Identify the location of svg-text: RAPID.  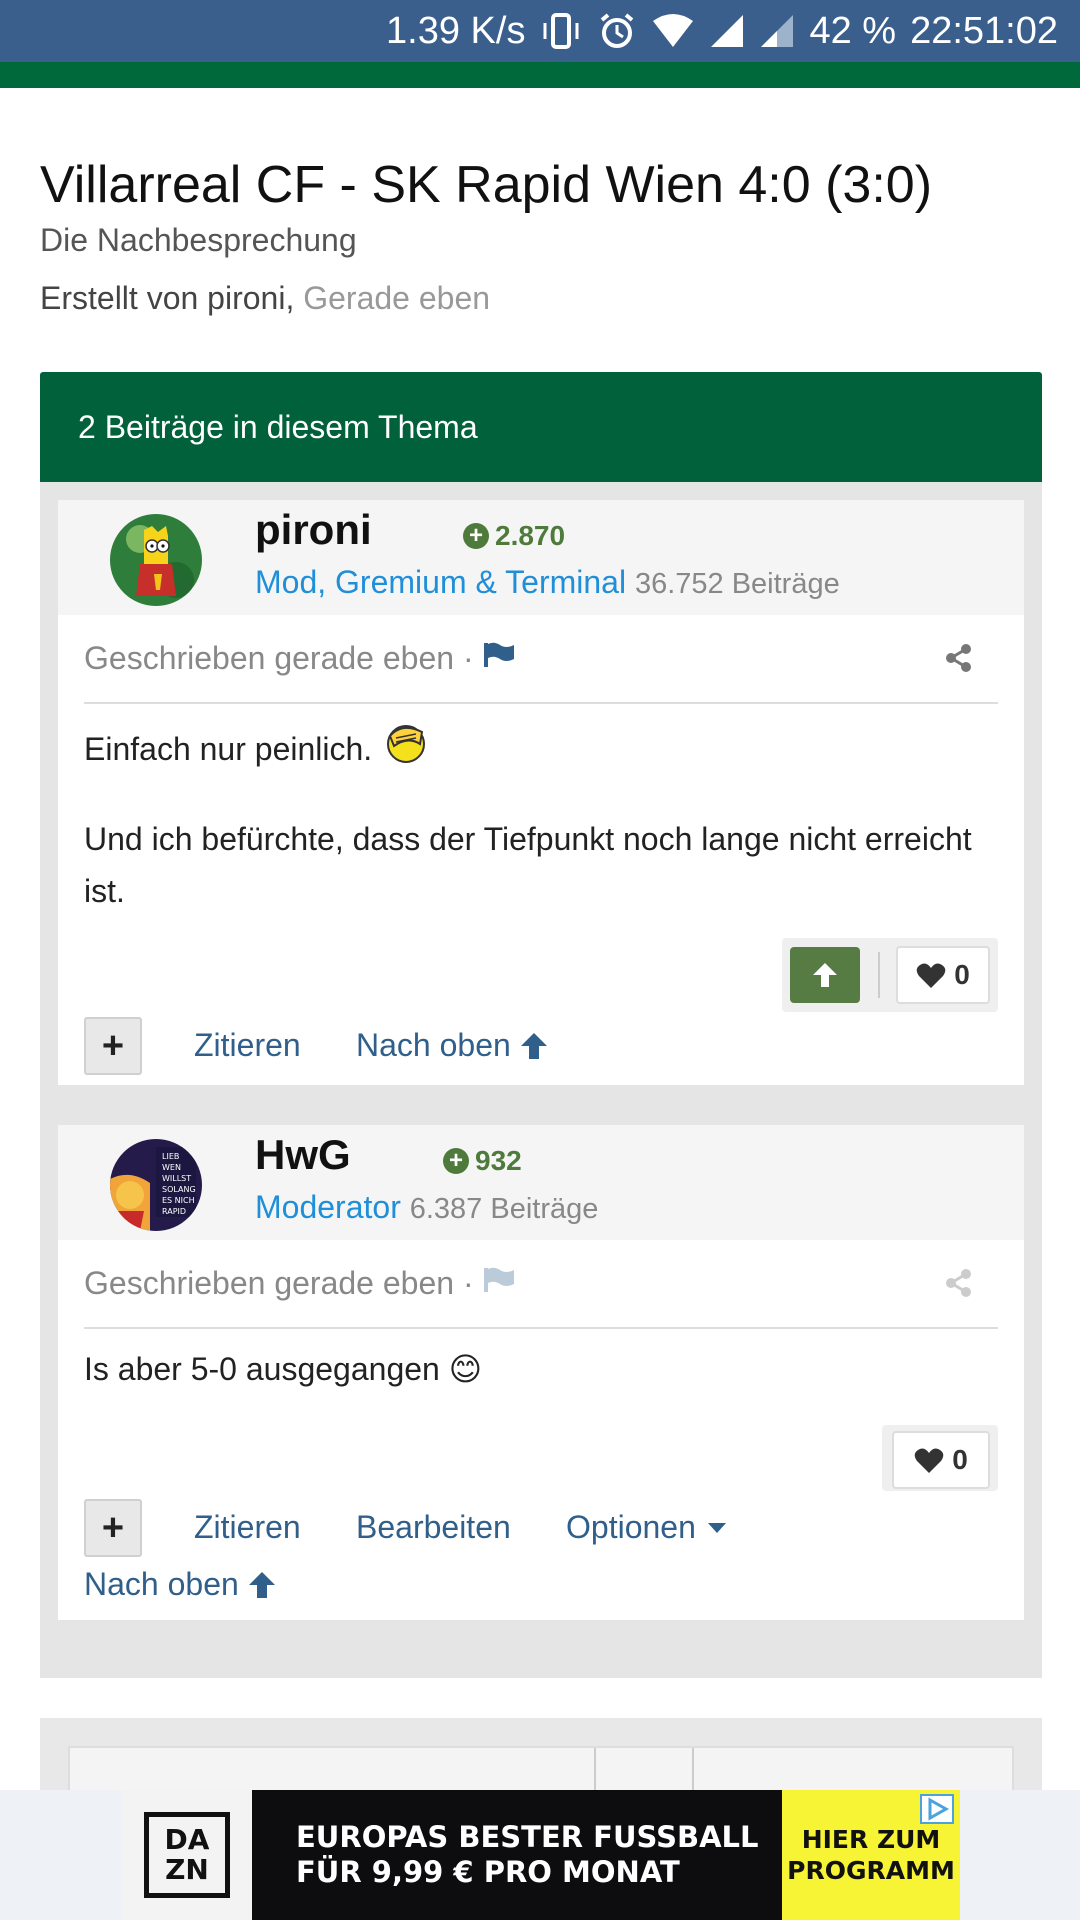
(174, 1211).